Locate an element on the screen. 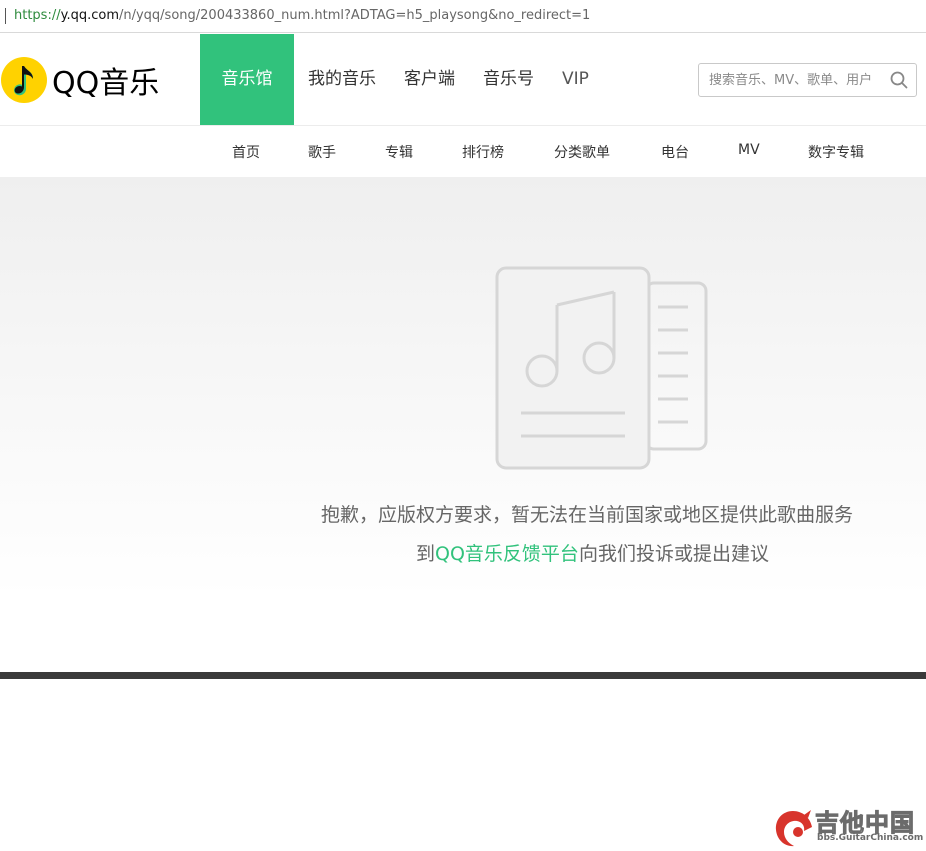  search-box is located at coordinates (807, 80).